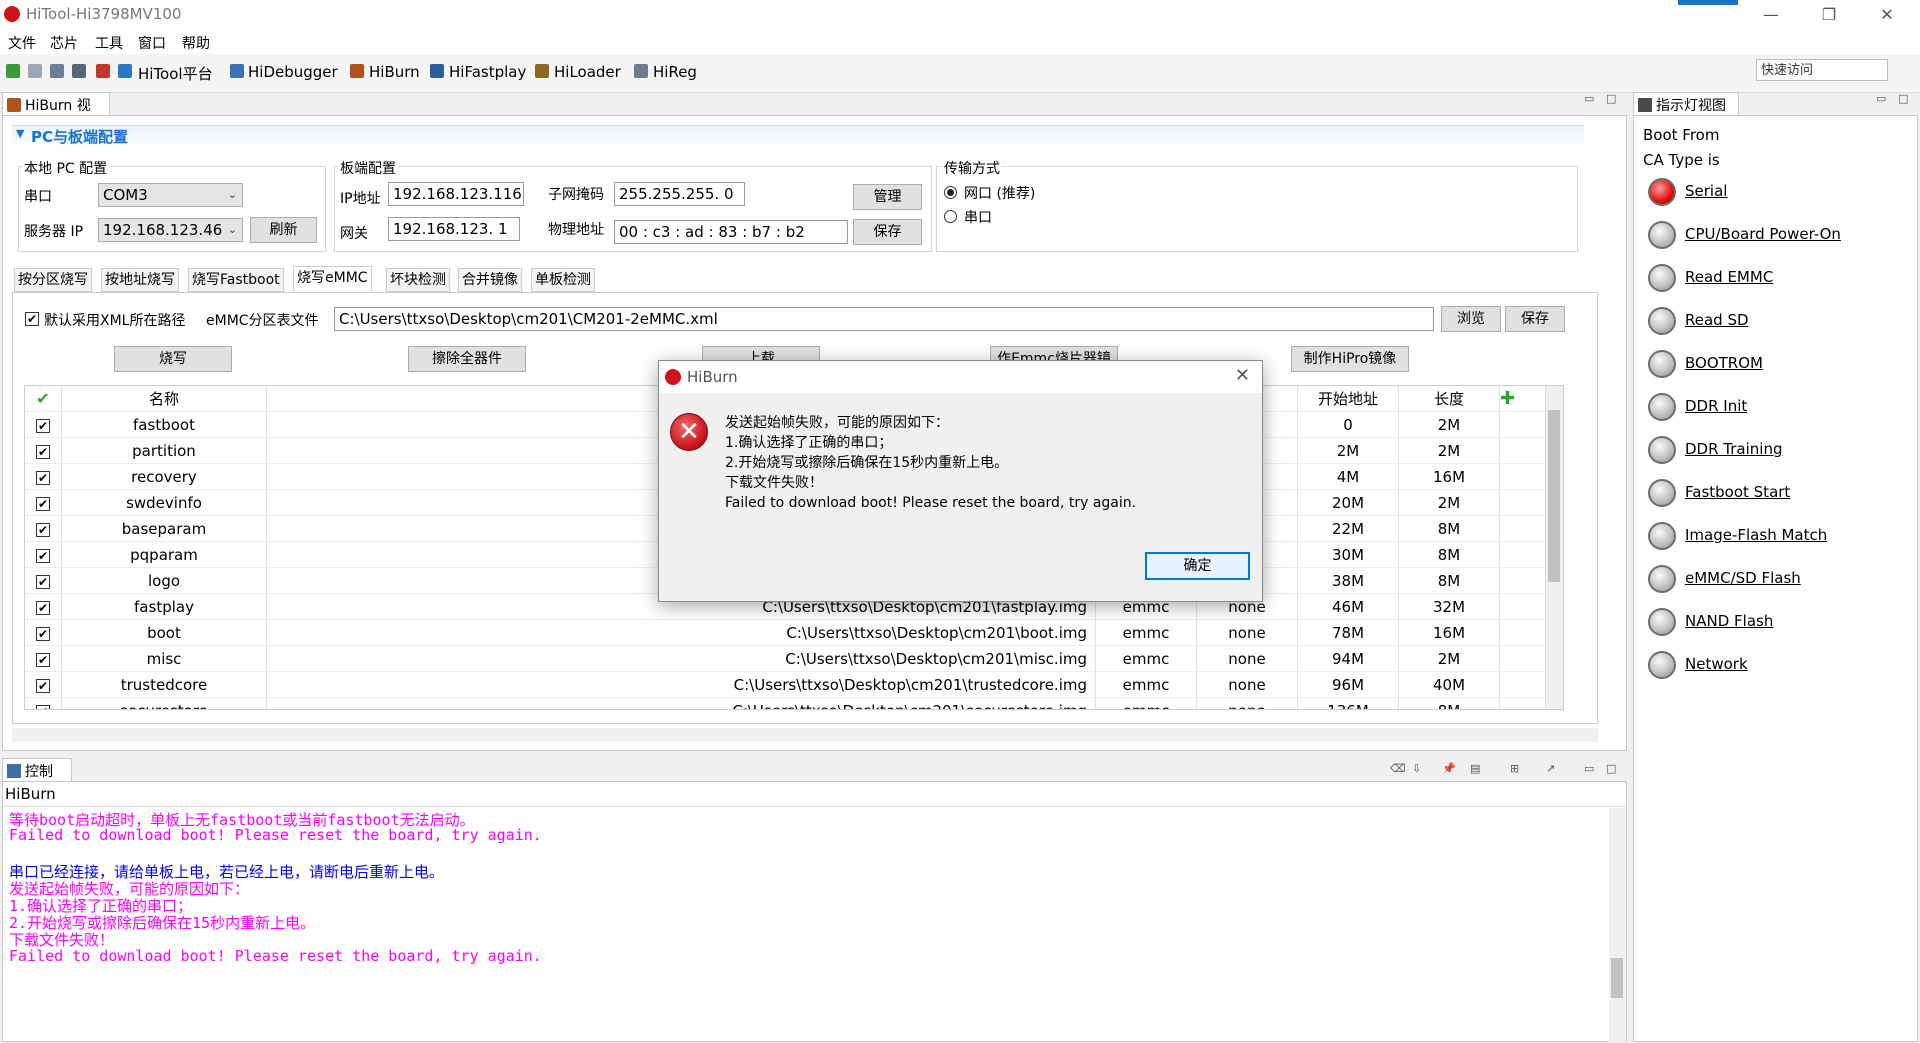  I want to click on open-console-icon: ⊞, so click(1514, 768).